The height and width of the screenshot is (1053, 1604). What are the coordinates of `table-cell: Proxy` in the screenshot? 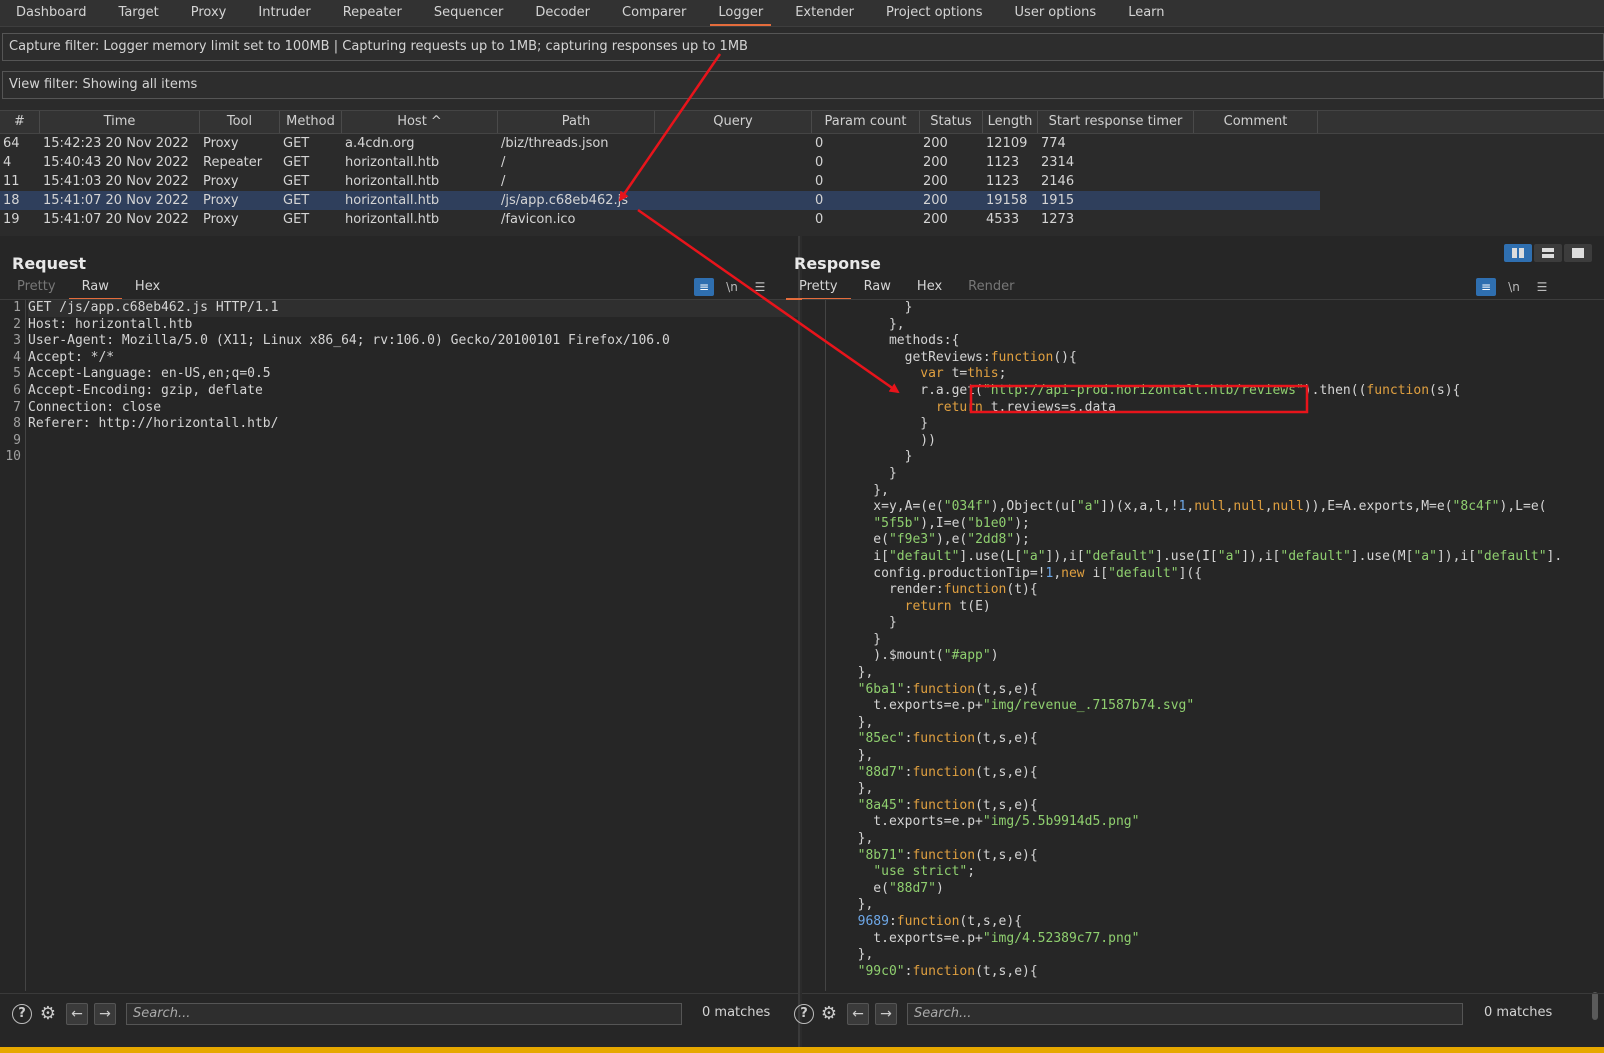 It's located at (221, 200).